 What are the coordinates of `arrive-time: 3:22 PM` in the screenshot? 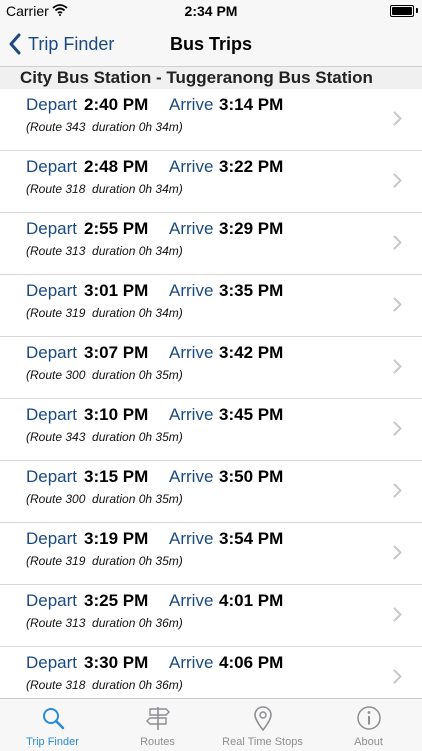 It's located at (251, 166).